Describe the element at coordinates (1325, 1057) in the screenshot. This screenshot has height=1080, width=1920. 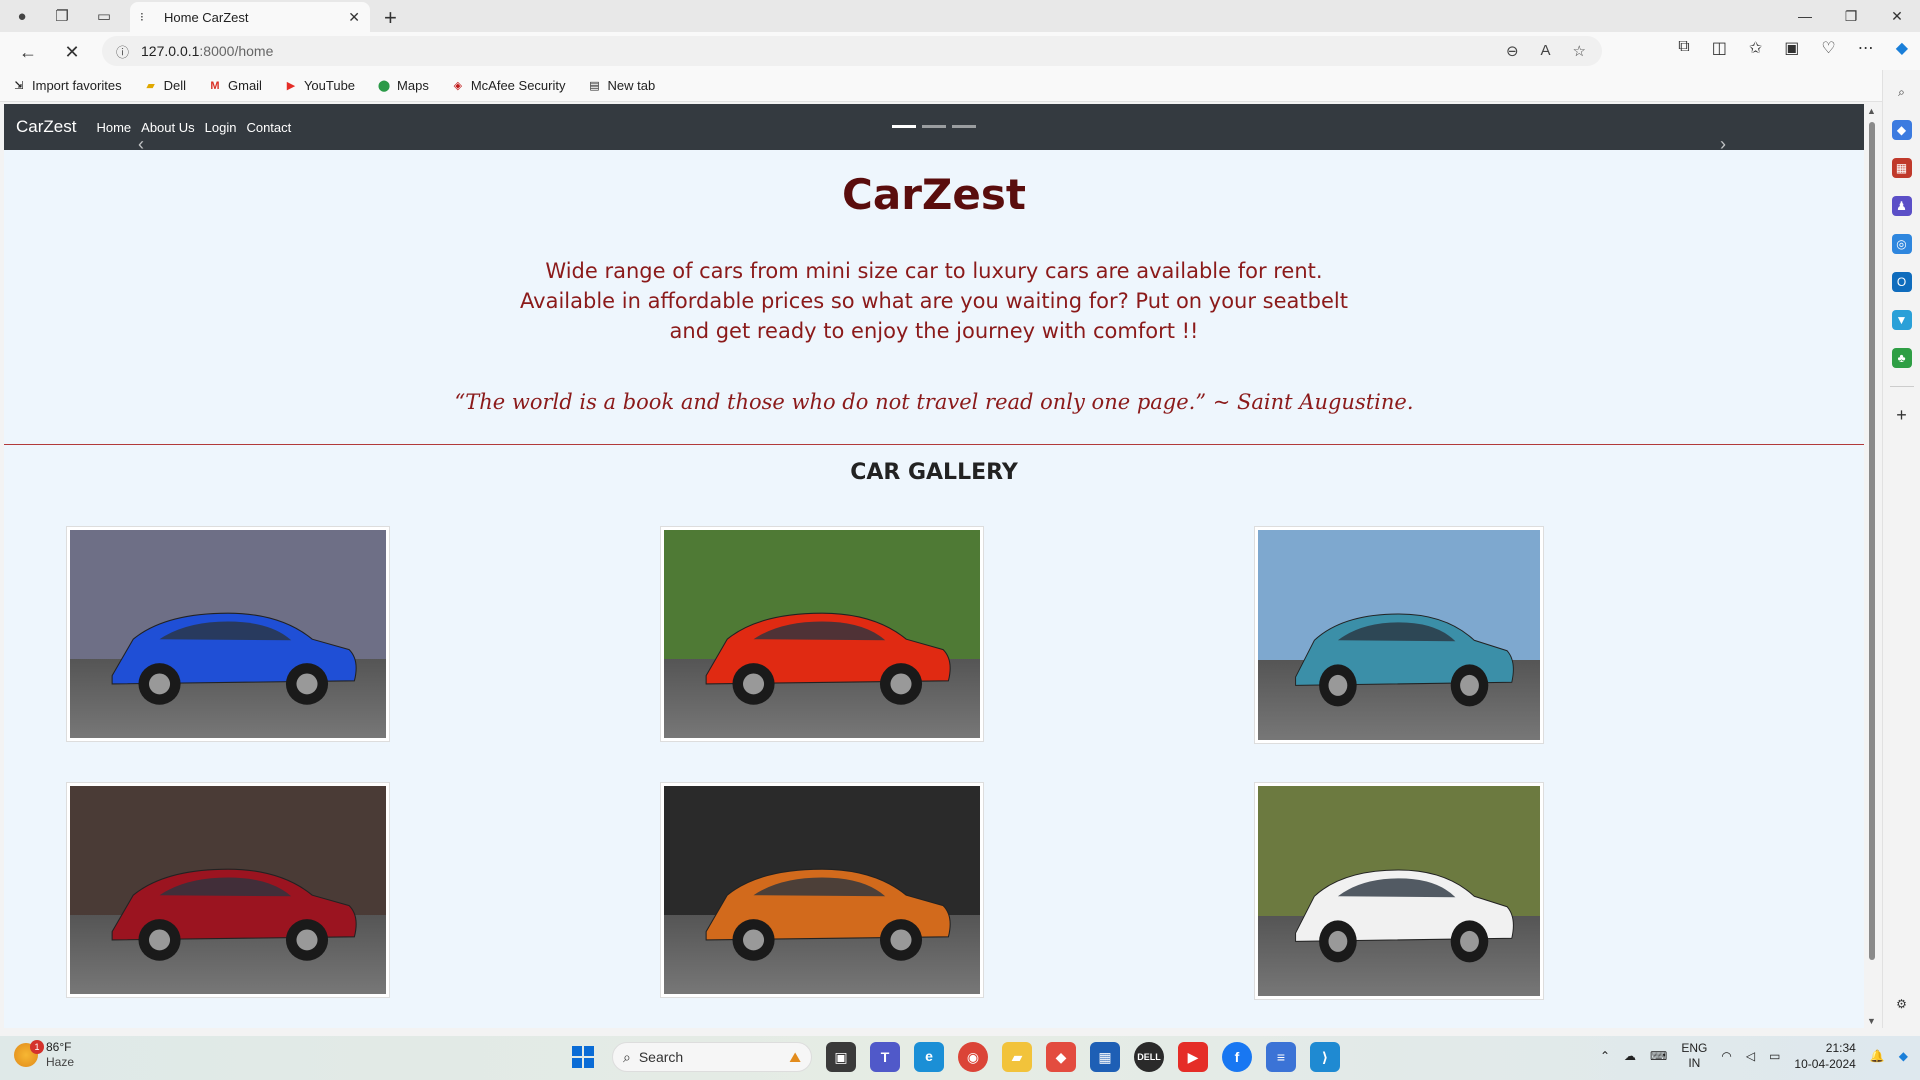
I see `vscode-icon: ⟩` at that location.